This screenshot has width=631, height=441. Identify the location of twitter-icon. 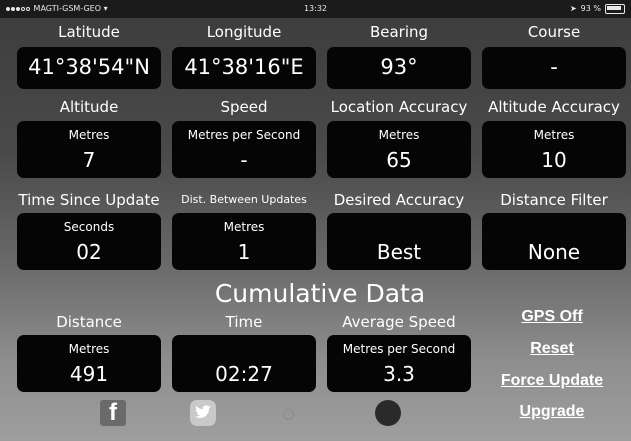
(203, 413).